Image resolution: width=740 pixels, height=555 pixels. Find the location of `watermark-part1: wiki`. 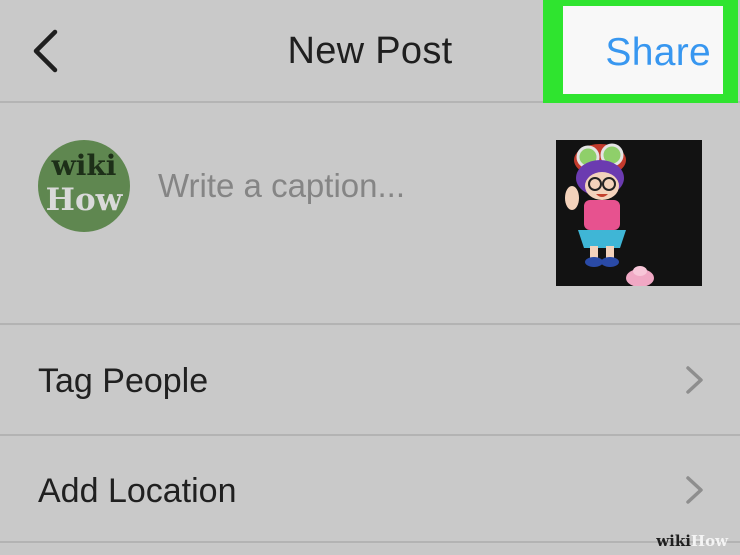

watermark-part1: wiki is located at coordinates (673, 541).